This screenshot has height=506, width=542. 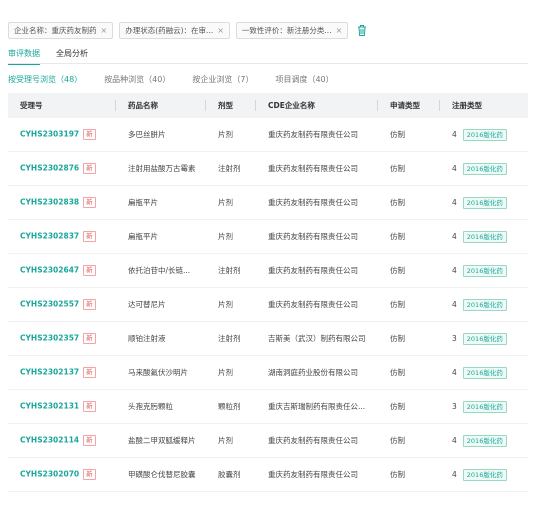 I want to click on acceptance-number-link: CYHS2302557, so click(x=49, y=304).